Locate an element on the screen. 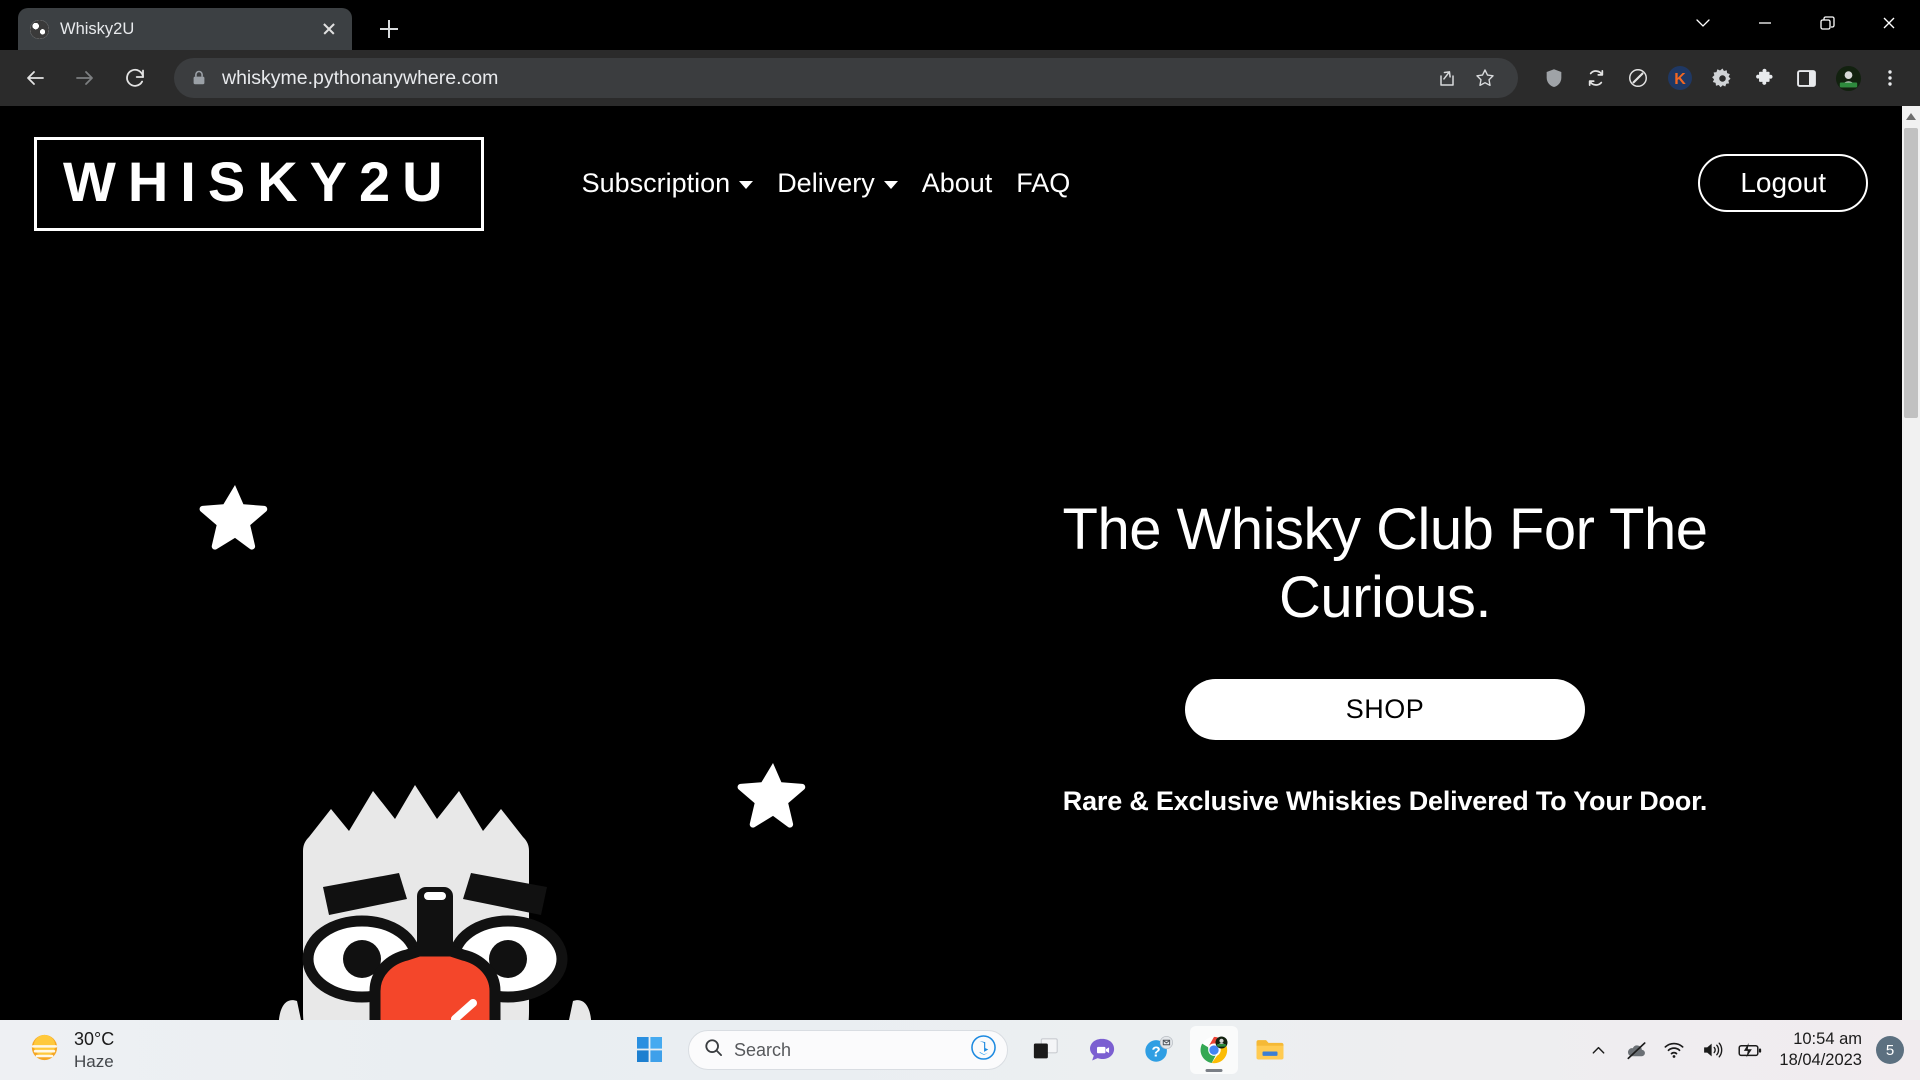 Image resolution: width=1920 pixels, height=1080 pixels. shield-icon is located at coordinates (1554, 78).